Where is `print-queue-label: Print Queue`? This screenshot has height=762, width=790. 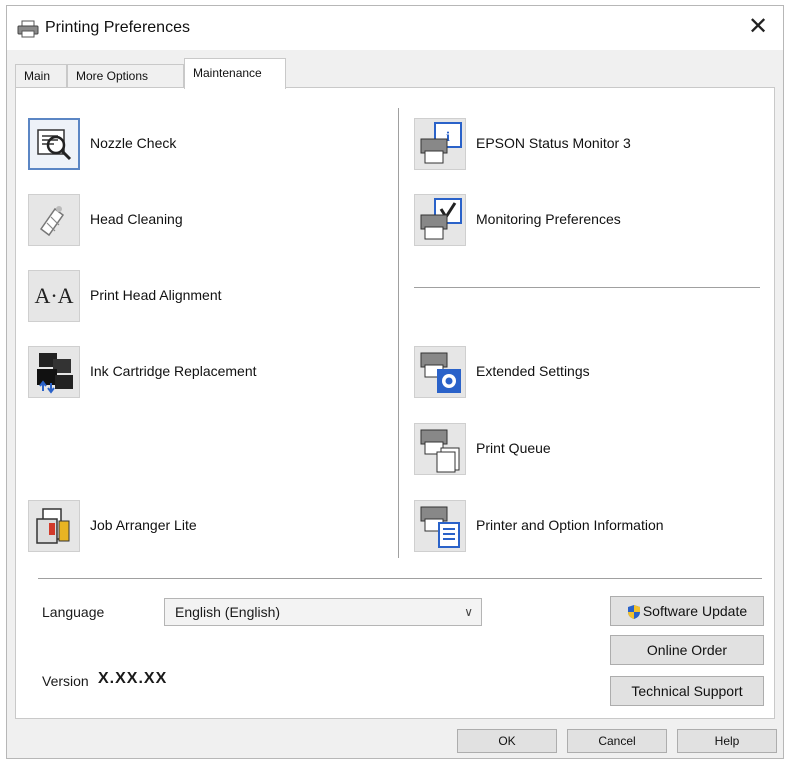
print-queue-label: Print Queue is located at coordinates (513, 448).